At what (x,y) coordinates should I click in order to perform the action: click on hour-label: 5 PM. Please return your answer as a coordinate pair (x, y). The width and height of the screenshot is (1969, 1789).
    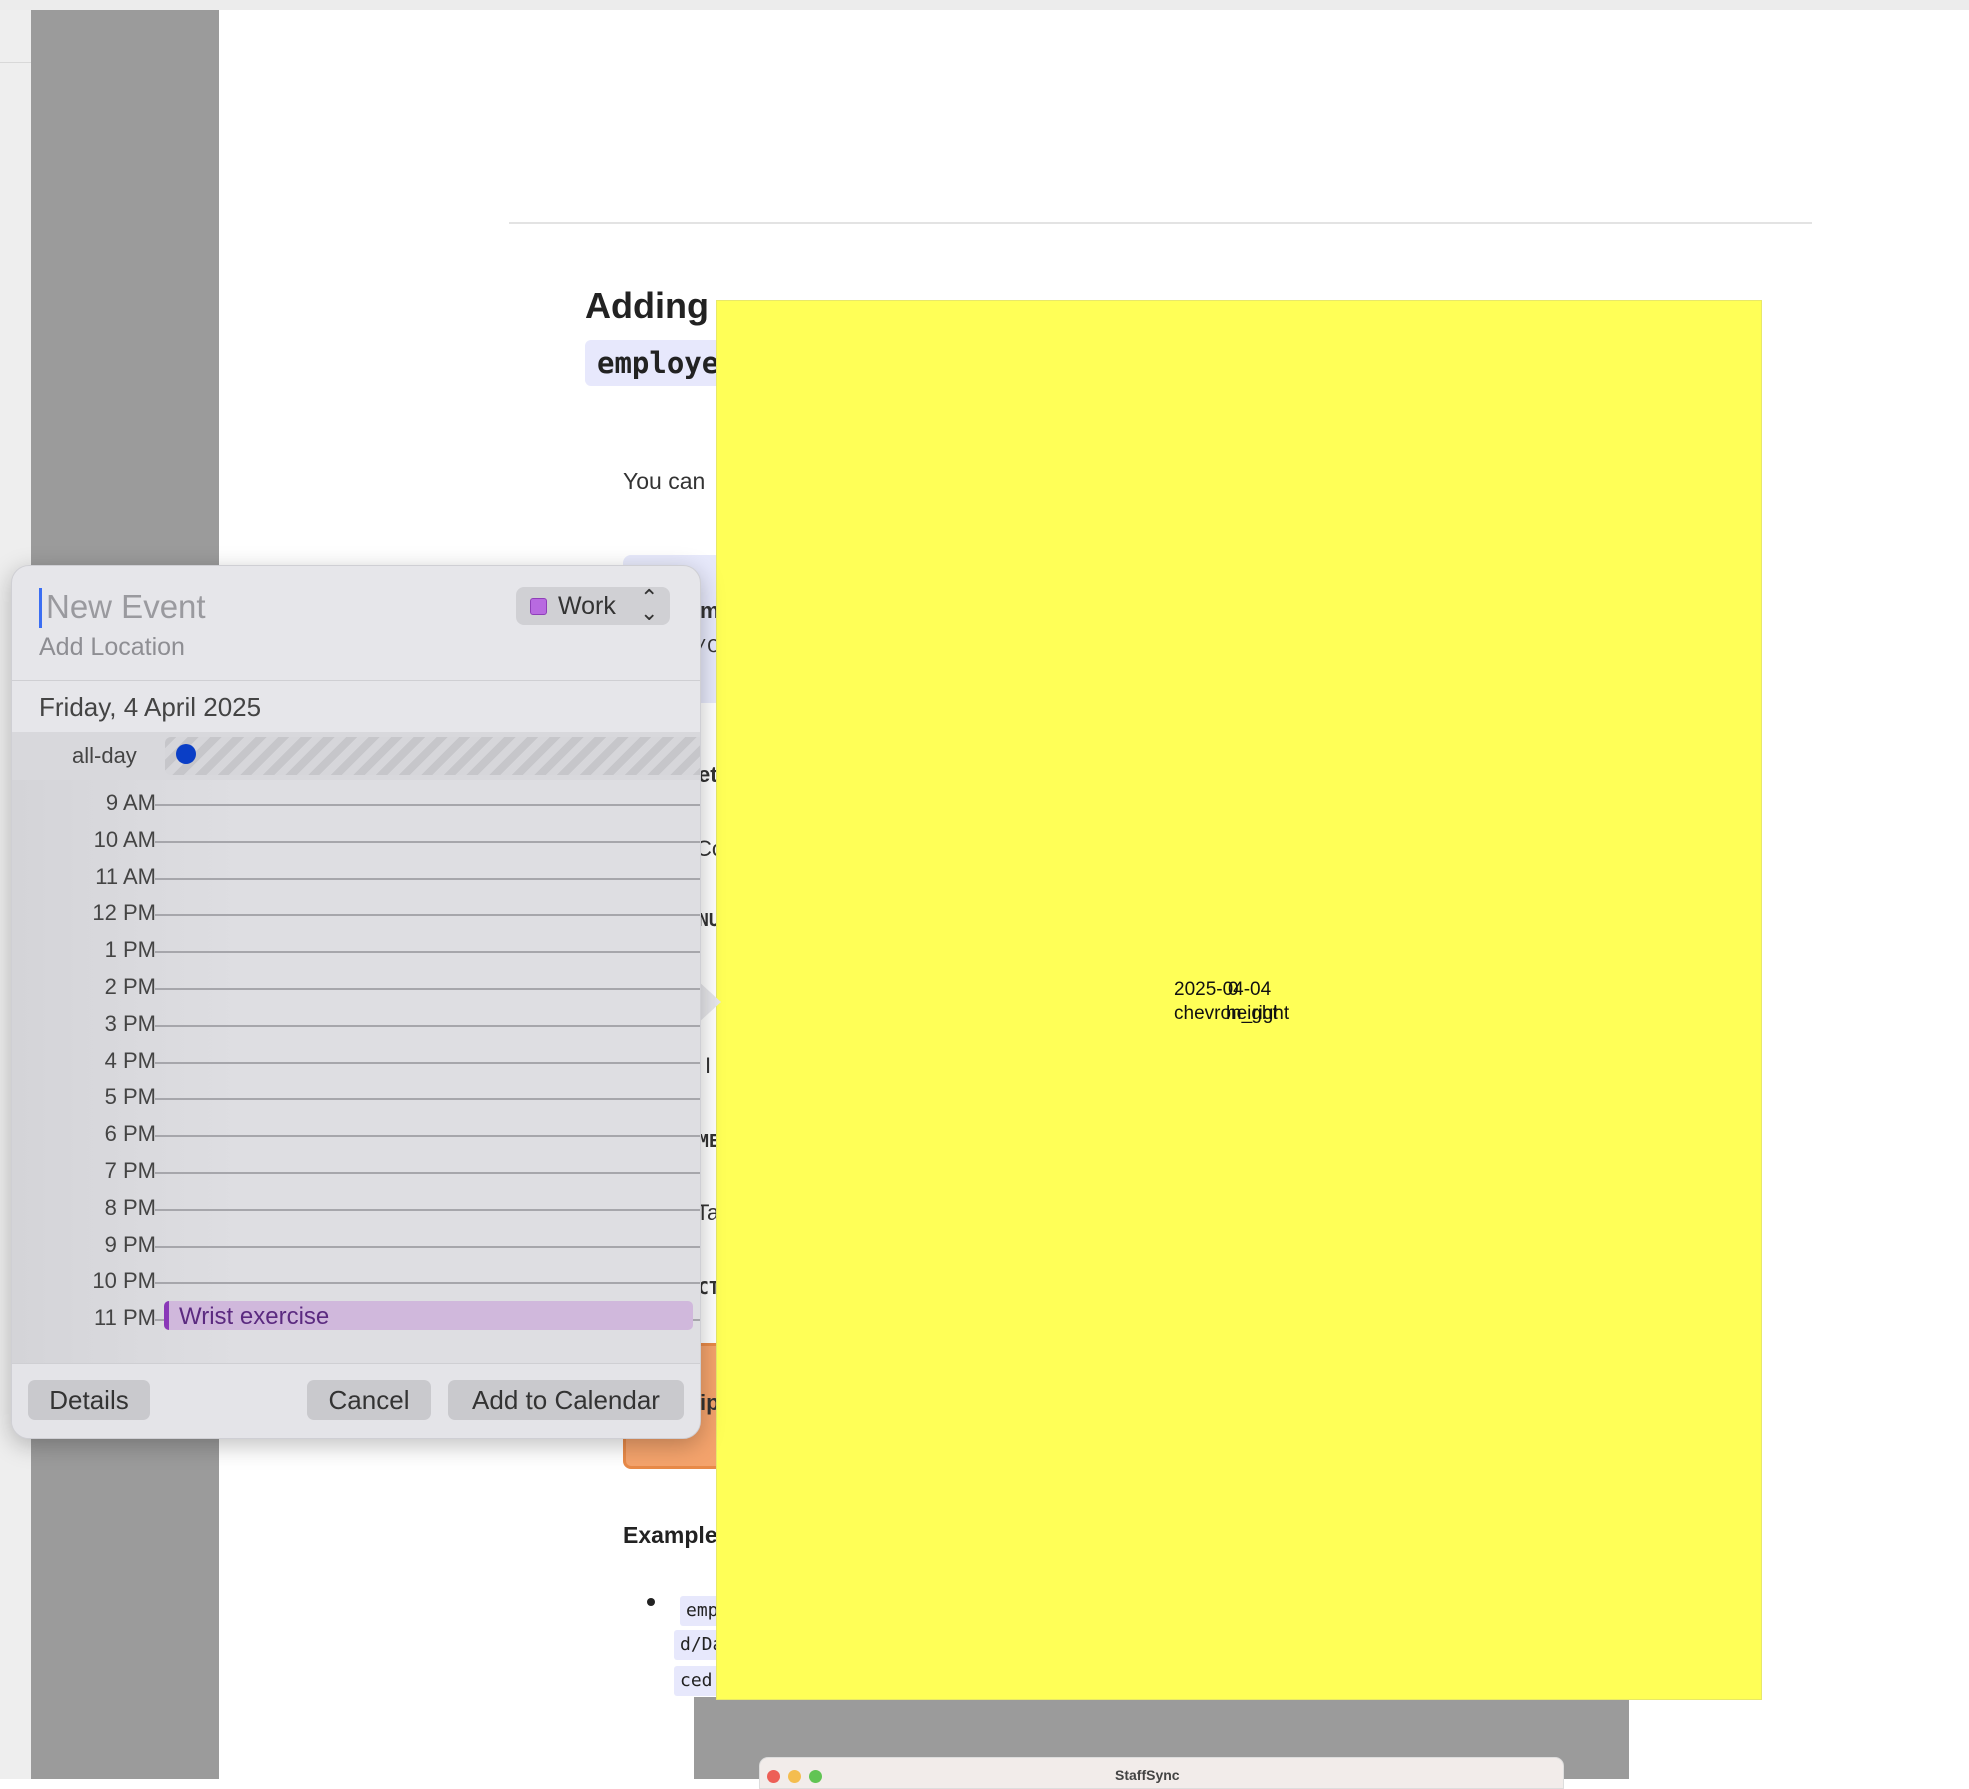
    Looking at the image, I should click on (130, 1097).